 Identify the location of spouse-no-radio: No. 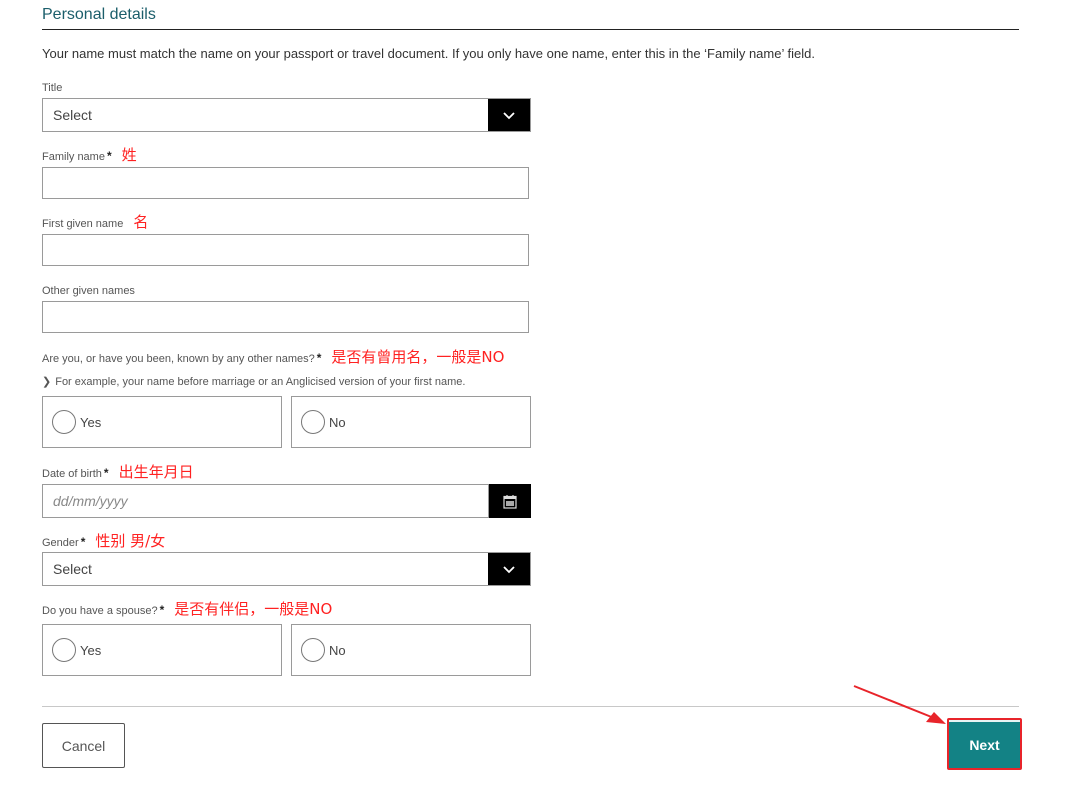
(411, 650).